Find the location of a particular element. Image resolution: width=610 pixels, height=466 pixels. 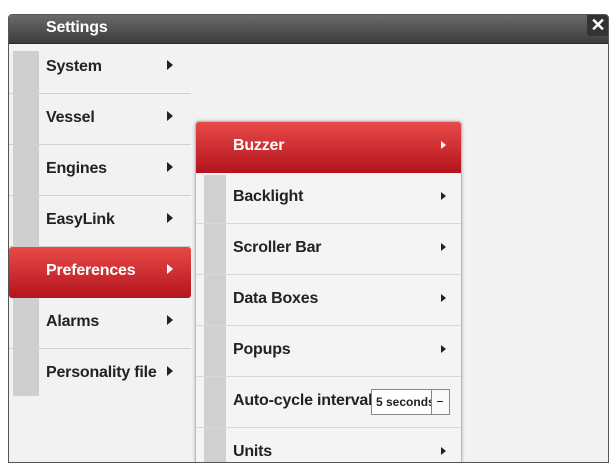

menu-item-engines: Engines is located at coordinates (100, 170).